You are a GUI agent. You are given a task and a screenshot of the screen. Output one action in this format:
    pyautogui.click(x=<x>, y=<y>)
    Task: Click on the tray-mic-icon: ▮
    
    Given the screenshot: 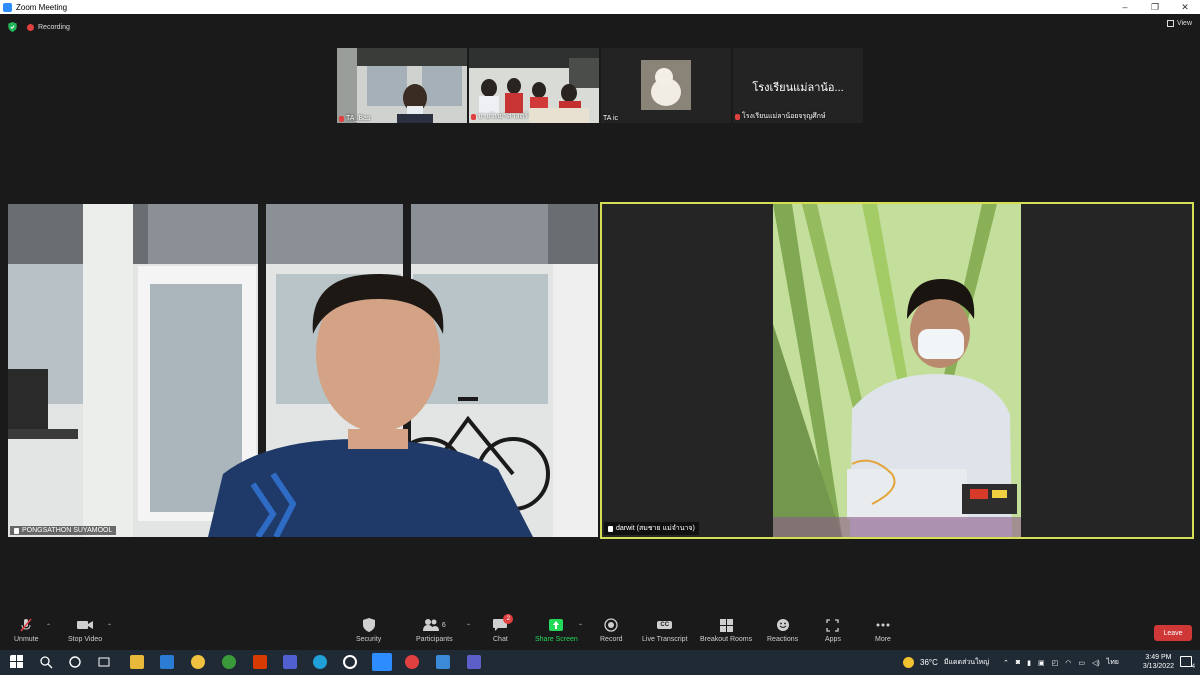 What is the action you would take?
    pyautogui.click(x=1029, y=663)
    